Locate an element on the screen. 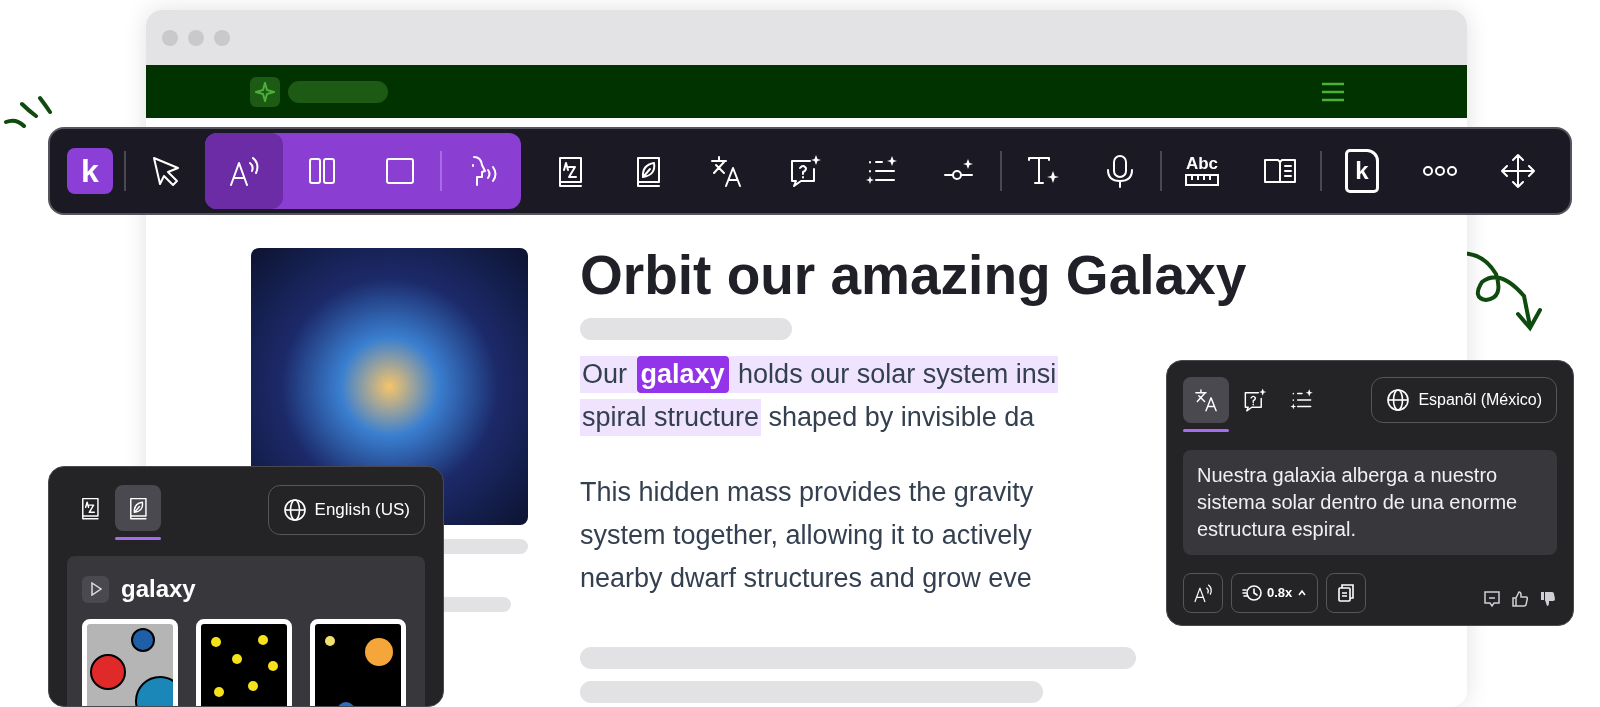  ruler-icon is located at coordinates (1202, 180).